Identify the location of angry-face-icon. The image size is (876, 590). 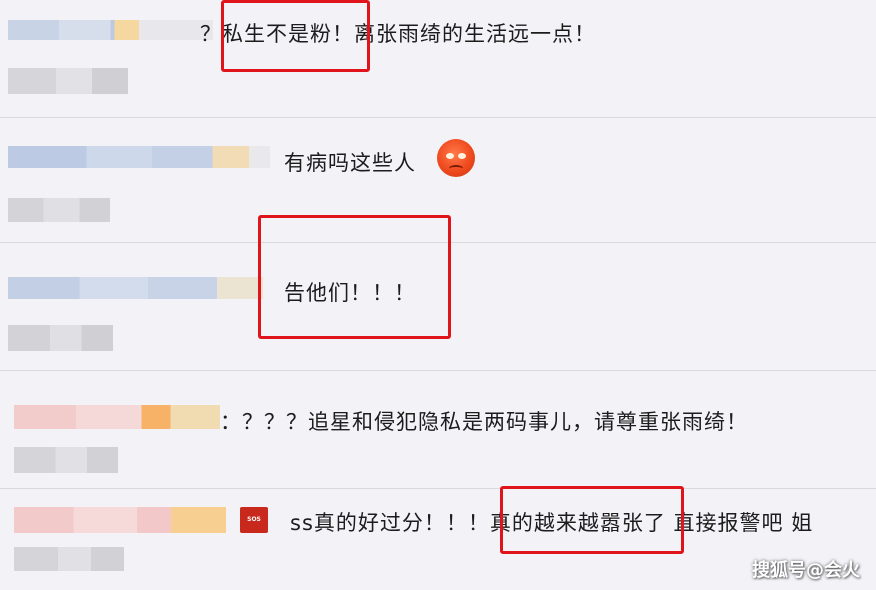
(456, 158).